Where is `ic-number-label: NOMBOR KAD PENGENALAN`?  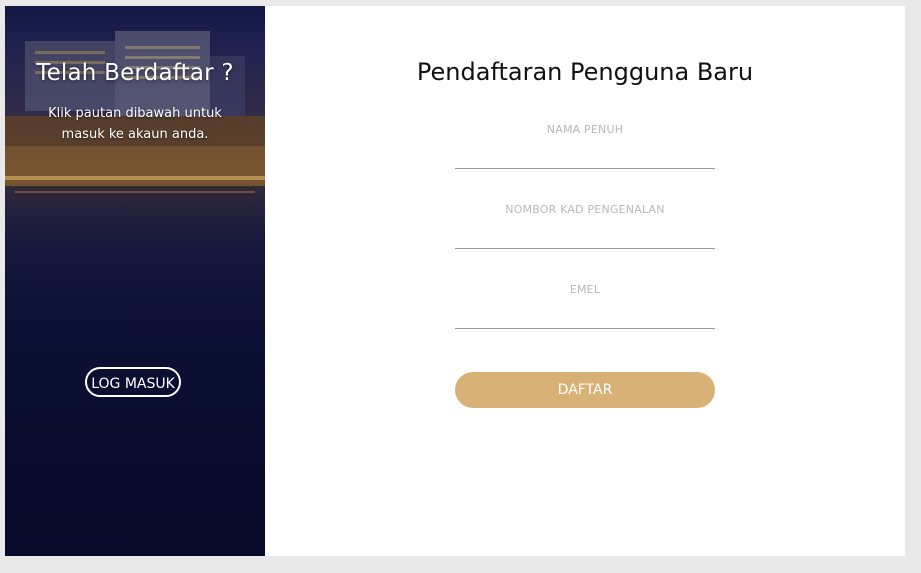
ic-number-label: NOMBOR KAD PENGENALAN is located at coordinates (585, 209).